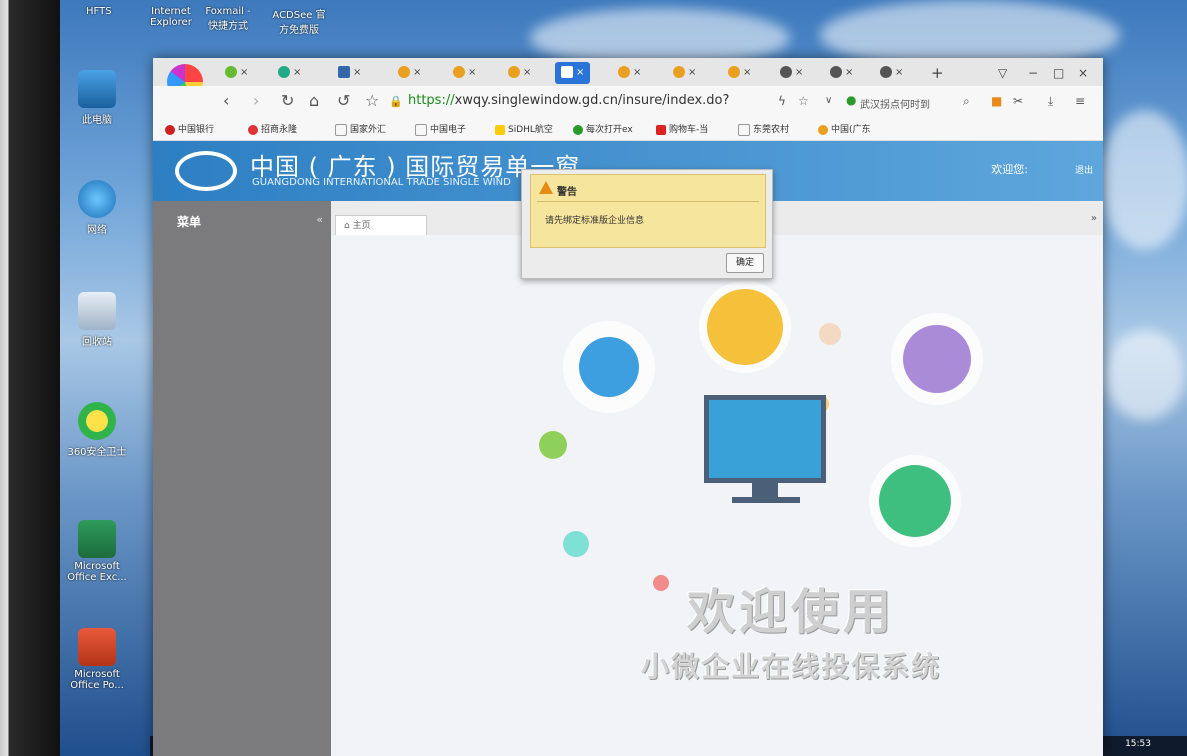  What do you see at coordinates (844, 128) in the screenshot?
I see `bookmark-item: 中国(广东` at bounding box center [844, 128].